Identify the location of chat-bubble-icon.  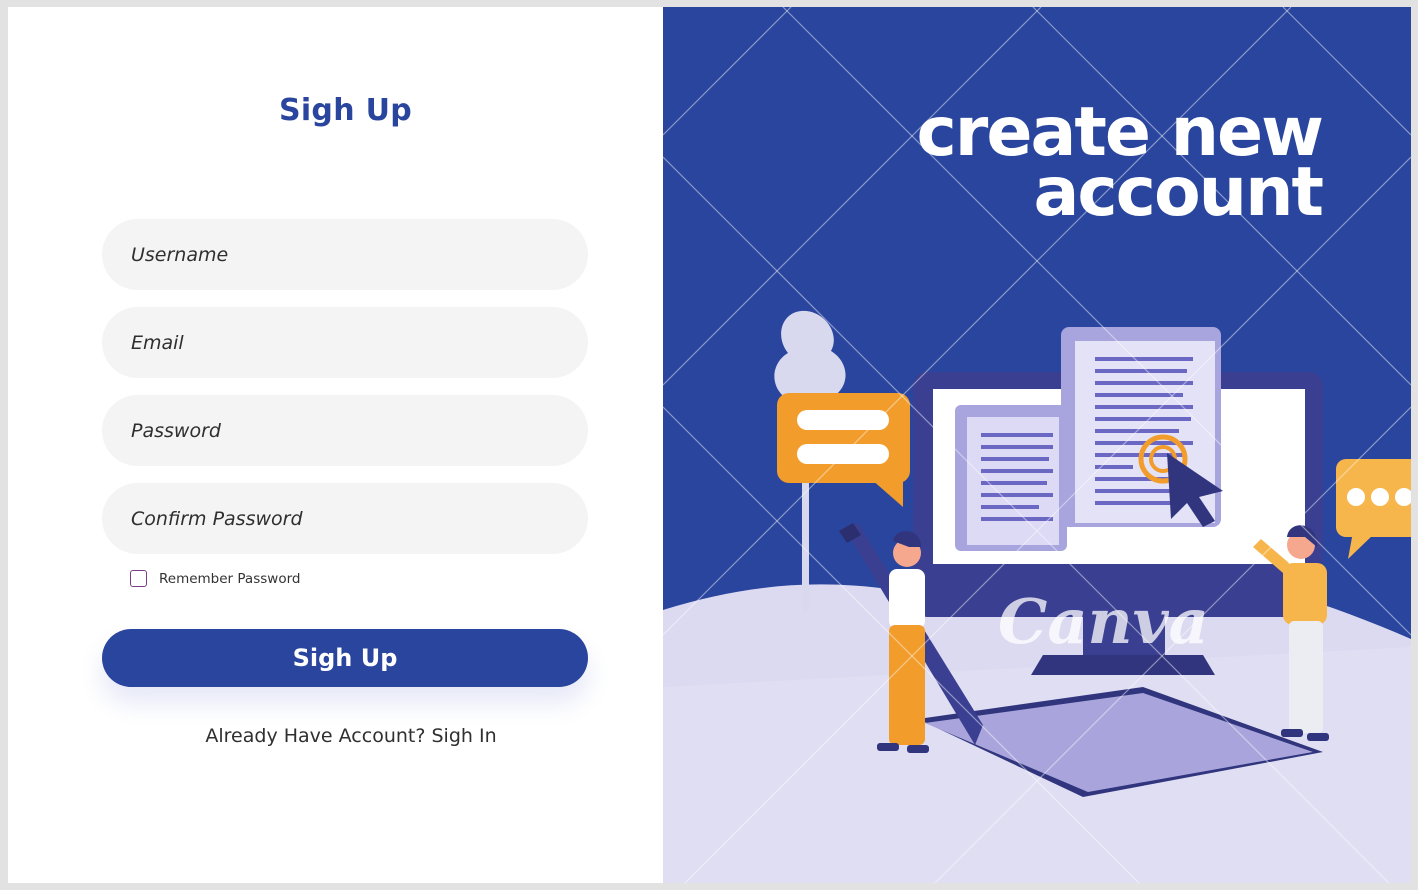
(843, 450).